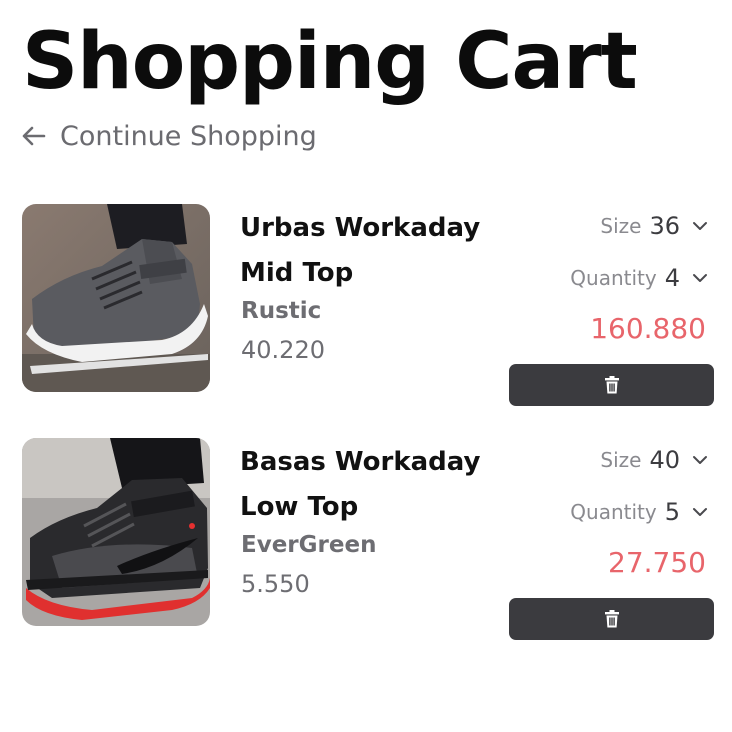  Describe the element at coordinates (281, 311) in the screenshot. I see `product-brand: Rustic` at that location.